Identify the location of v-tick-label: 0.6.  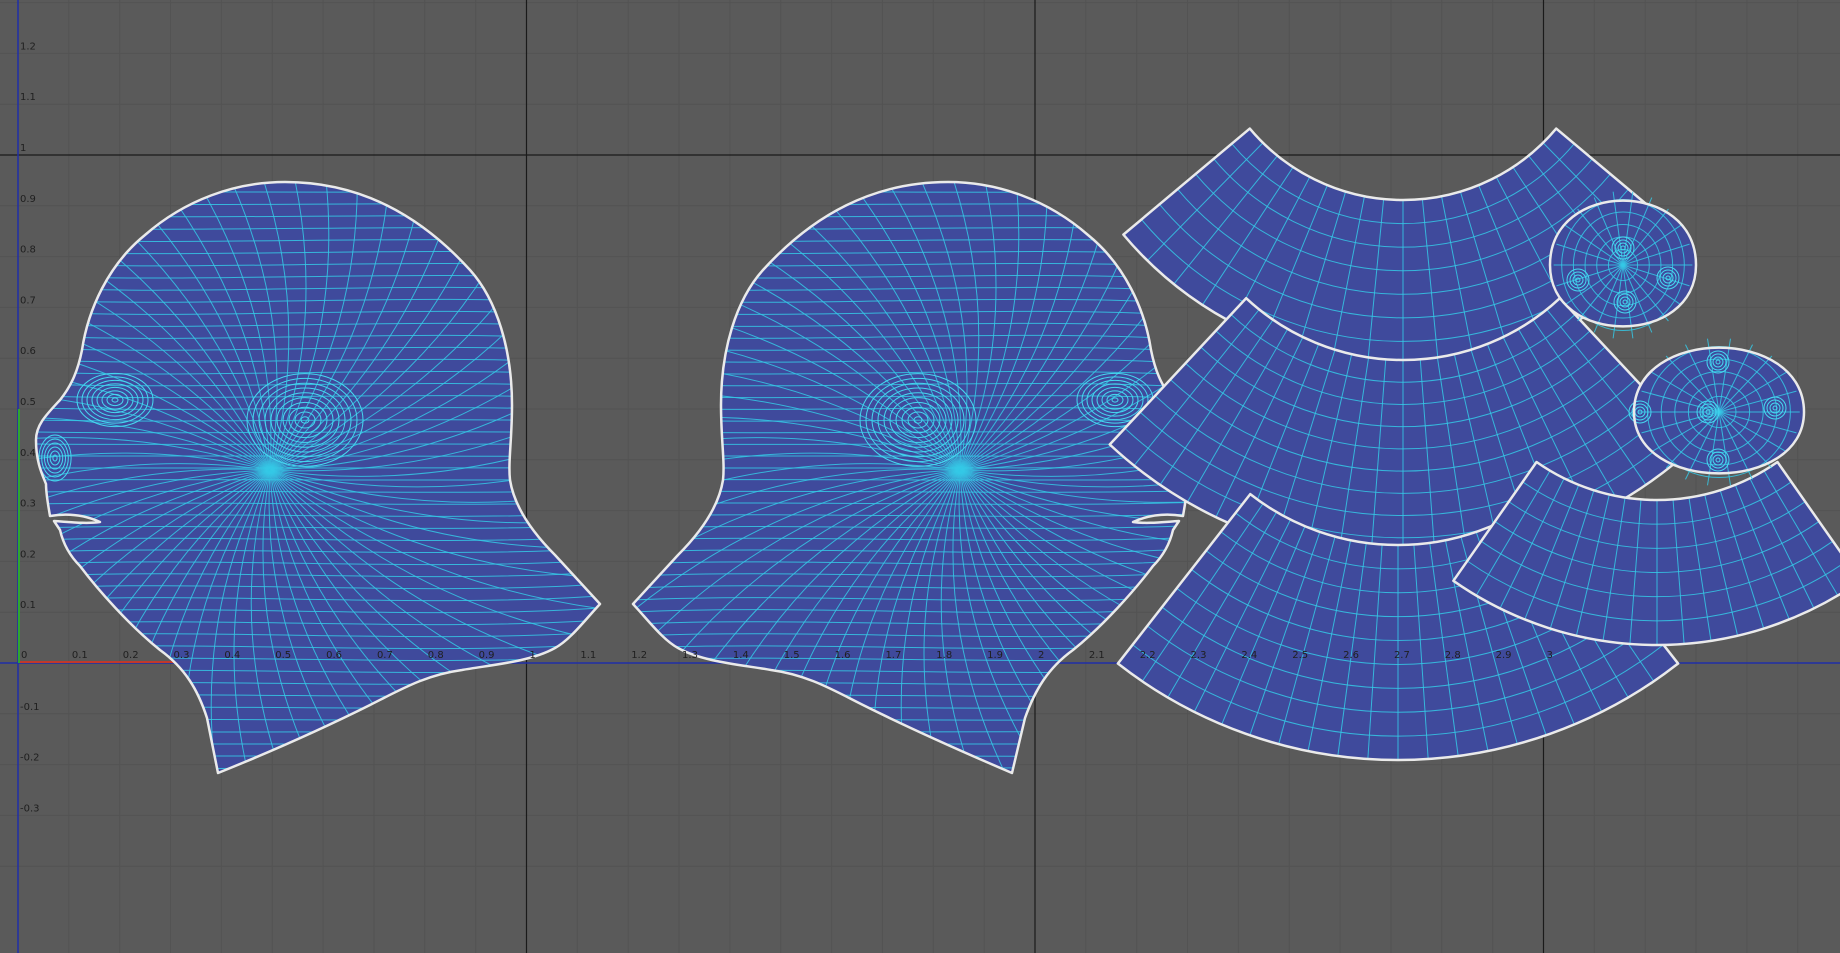
(28, 351).